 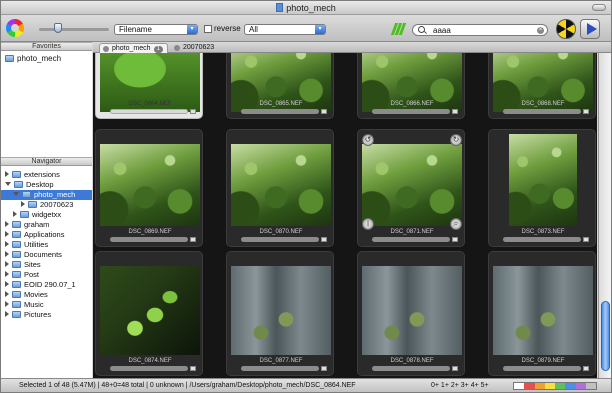 I want to click on thumbnail-cell: DSC_0879.NEF, so click(x=542, y=313).